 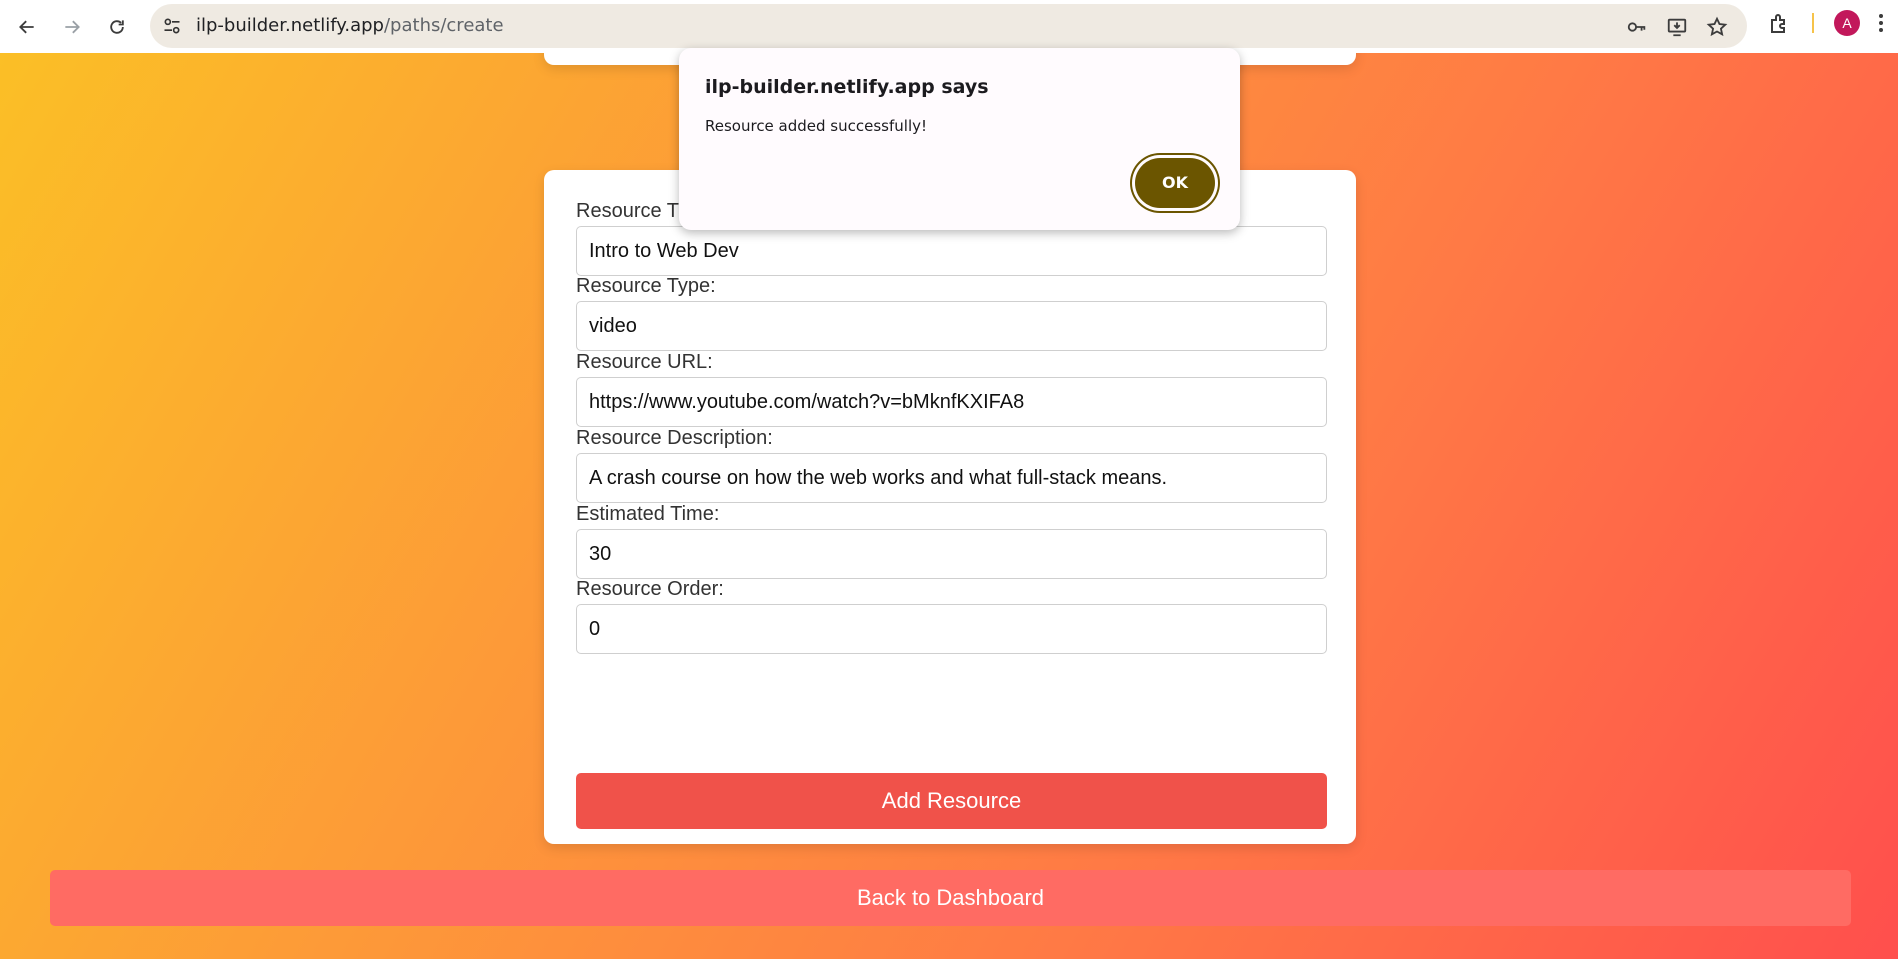 I want to click on bookmark-star-icon, so click(x=1717, y=27).